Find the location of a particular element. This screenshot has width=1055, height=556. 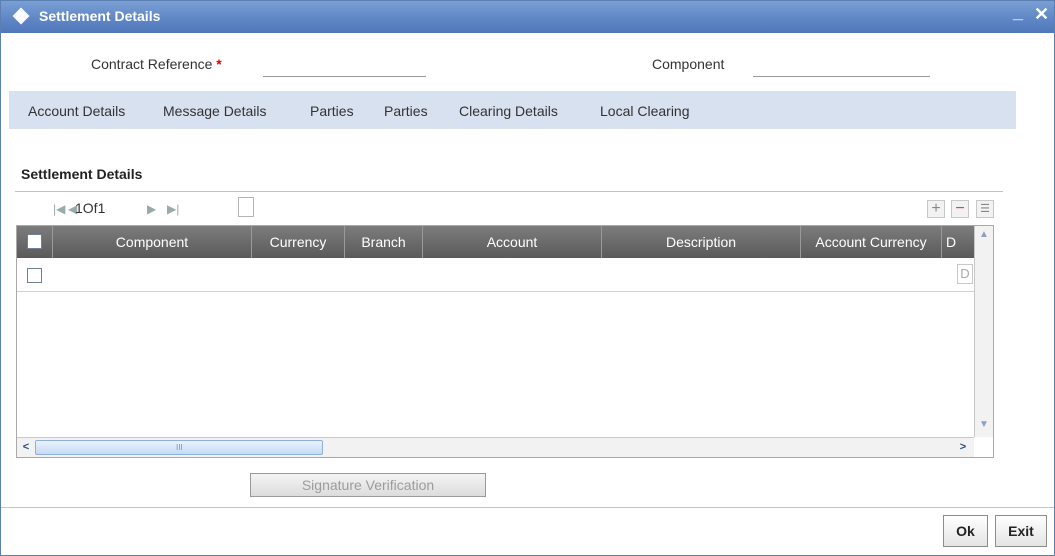

tab-message-details: Message Details is located at coordinates (215, 111).